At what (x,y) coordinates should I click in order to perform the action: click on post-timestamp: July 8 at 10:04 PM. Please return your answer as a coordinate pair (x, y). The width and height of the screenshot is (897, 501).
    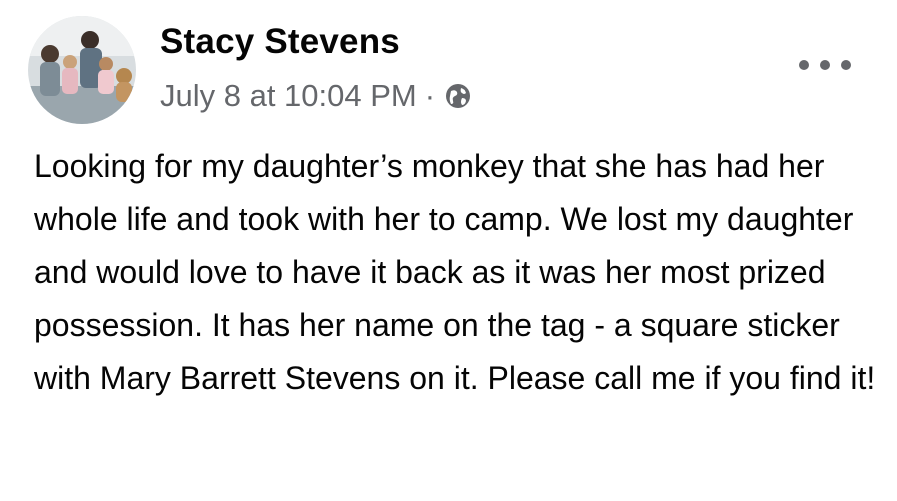
    Looking at the image, I should click on (288, 96).